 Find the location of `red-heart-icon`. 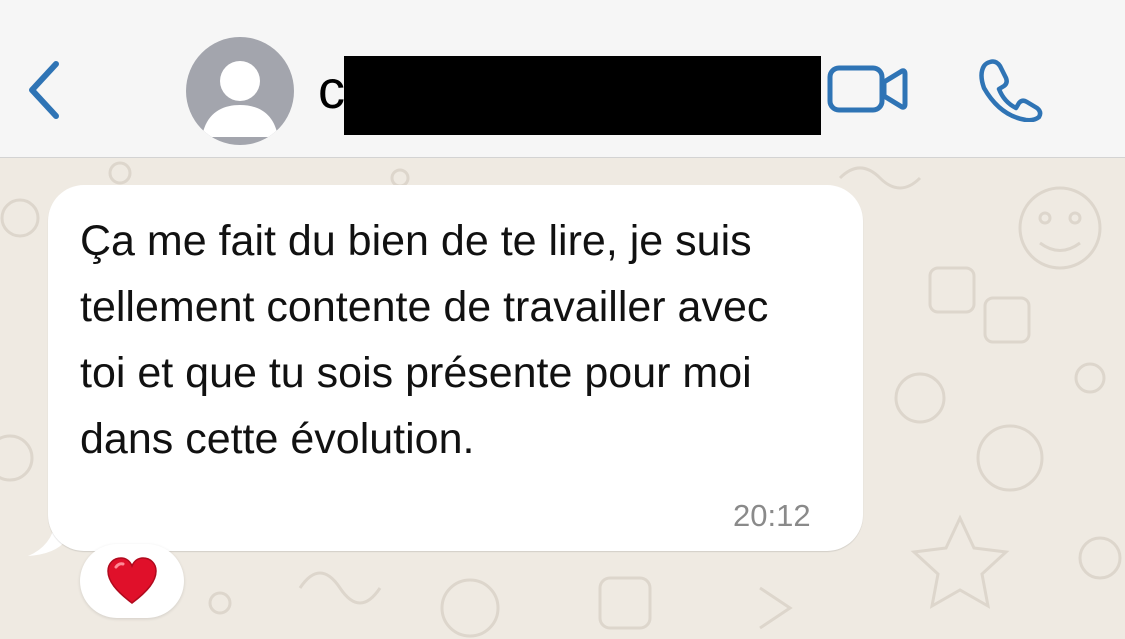

red-heart-icon is located at coordinates (132, 580).